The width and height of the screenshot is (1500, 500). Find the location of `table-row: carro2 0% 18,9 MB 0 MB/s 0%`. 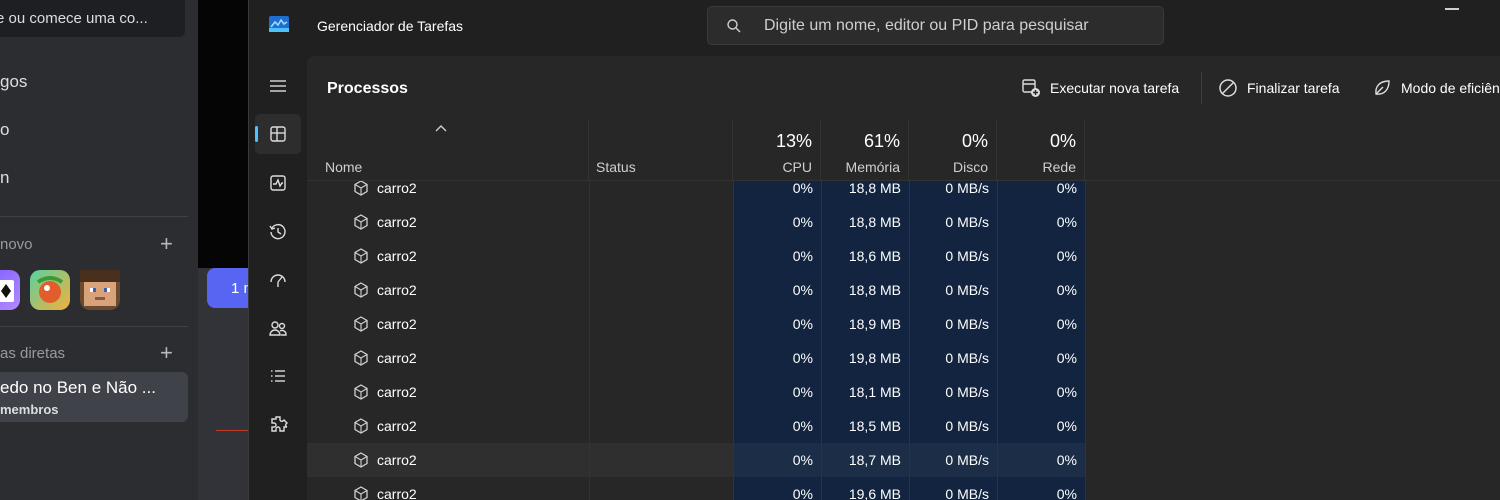

table-row: carro2 0% 18,9 MB 0 MB/s 0% is located at coordinates (696, 324).